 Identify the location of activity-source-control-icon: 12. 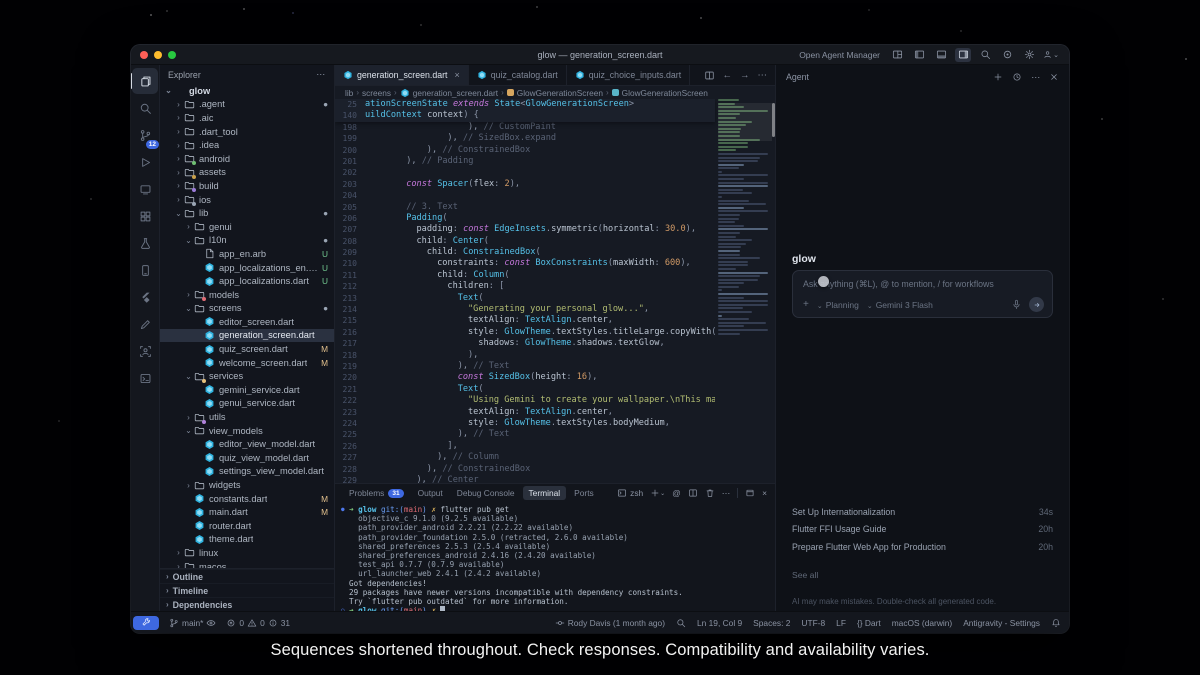
(145, 135).